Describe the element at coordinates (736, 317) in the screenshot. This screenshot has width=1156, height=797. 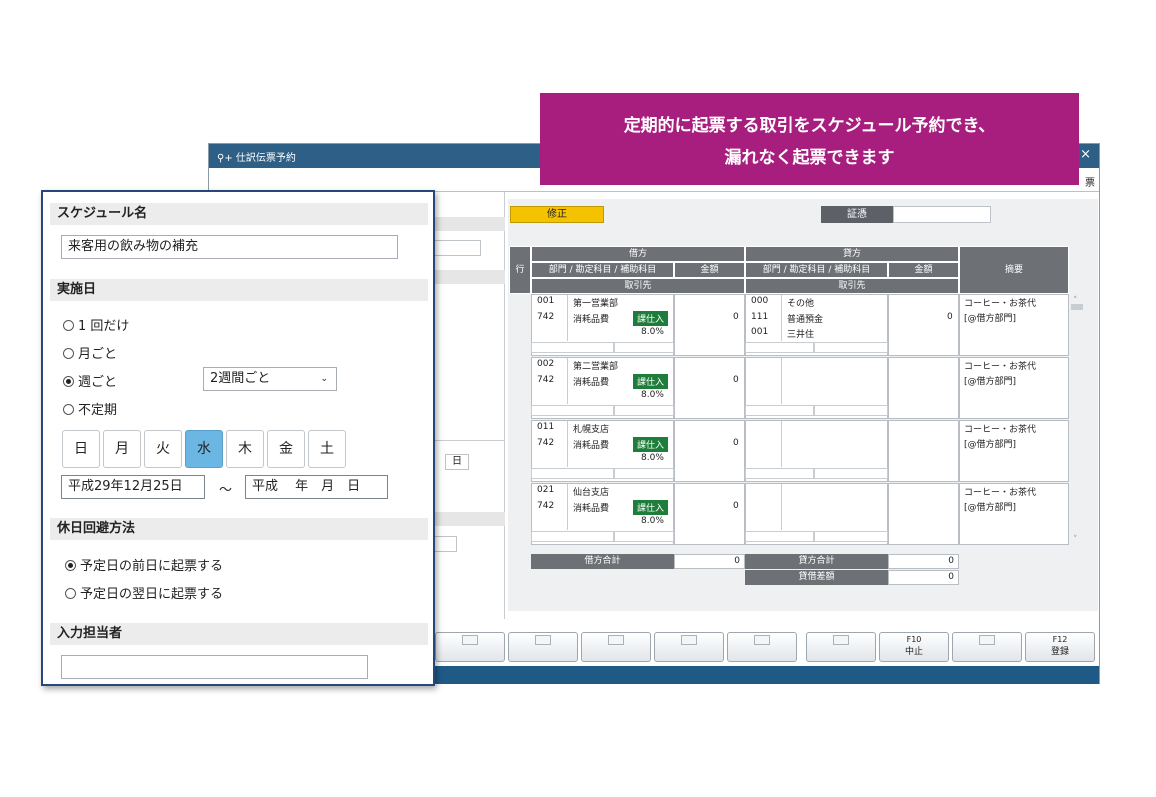
I see `debit-amount: 0` at that location.